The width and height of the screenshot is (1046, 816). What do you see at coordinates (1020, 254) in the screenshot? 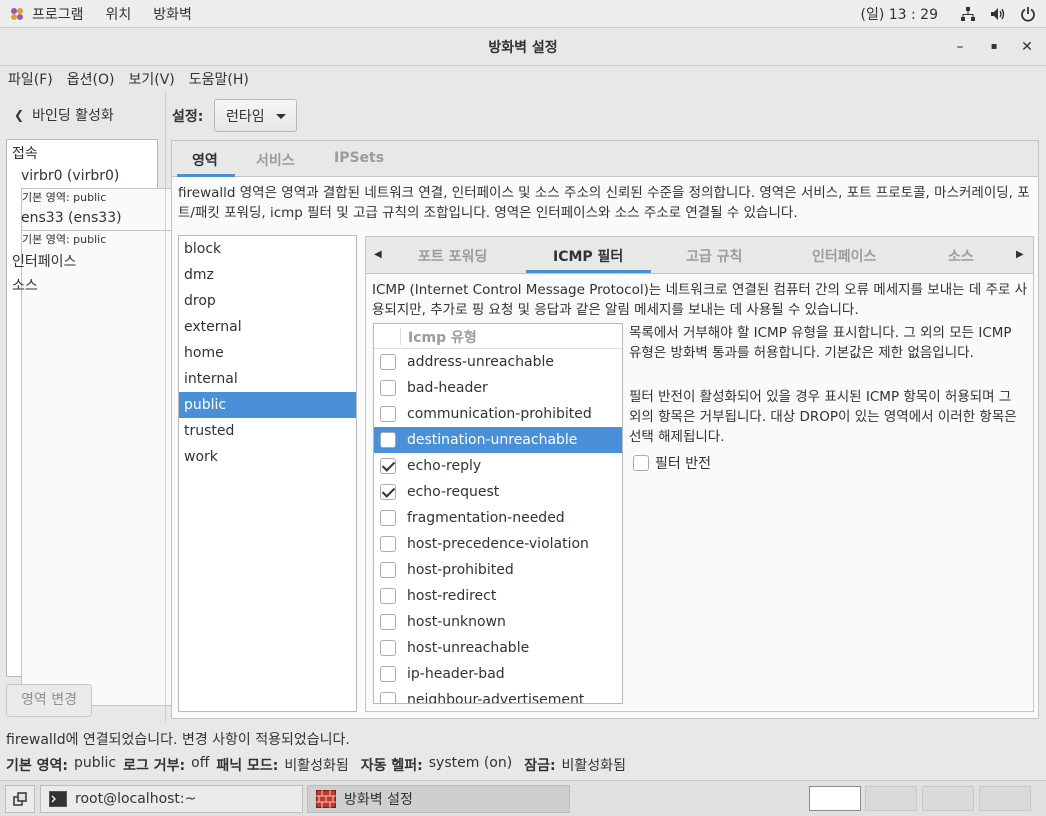
I see `scroll-right-icon: ▶` at bounding box center [1020, 254].